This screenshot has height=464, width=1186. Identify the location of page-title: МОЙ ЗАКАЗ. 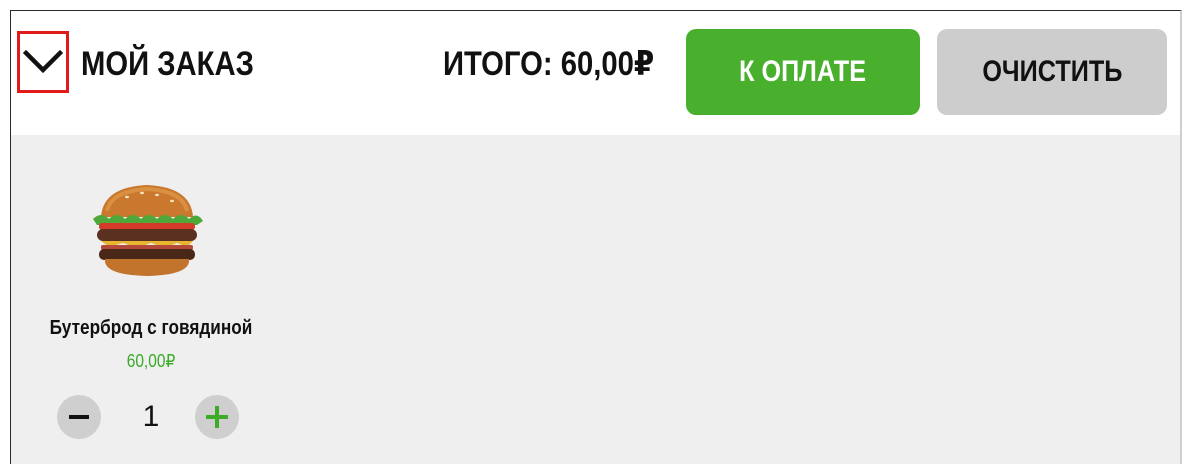
(167, 64).